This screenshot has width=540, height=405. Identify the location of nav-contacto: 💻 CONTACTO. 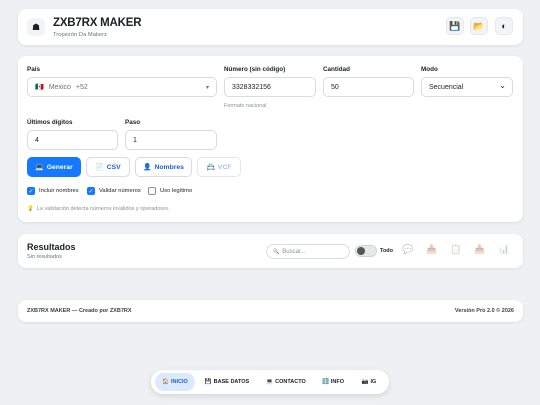
(286, 382).